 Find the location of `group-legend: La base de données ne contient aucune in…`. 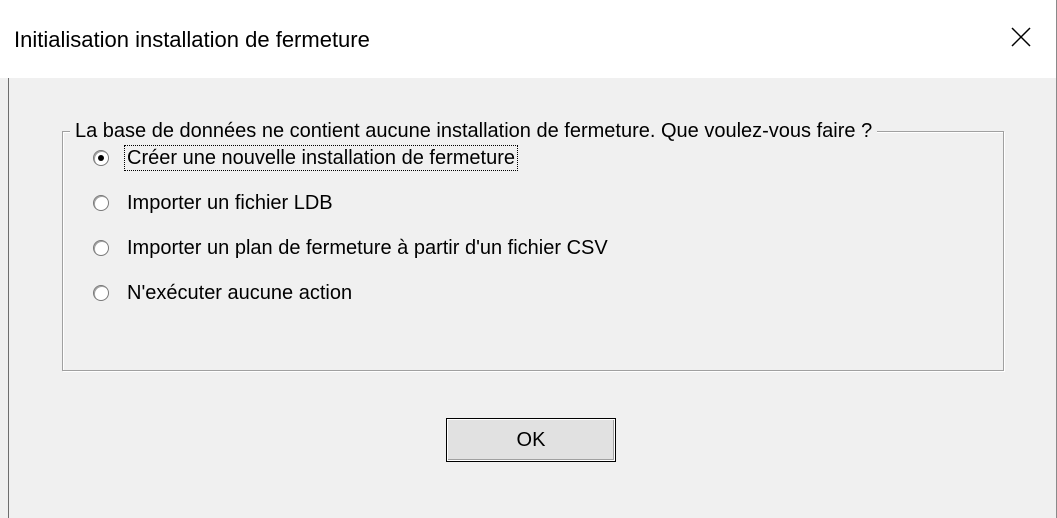

group-legend: La base de données ne contient aucune in… is located at coordinates (474, 131).